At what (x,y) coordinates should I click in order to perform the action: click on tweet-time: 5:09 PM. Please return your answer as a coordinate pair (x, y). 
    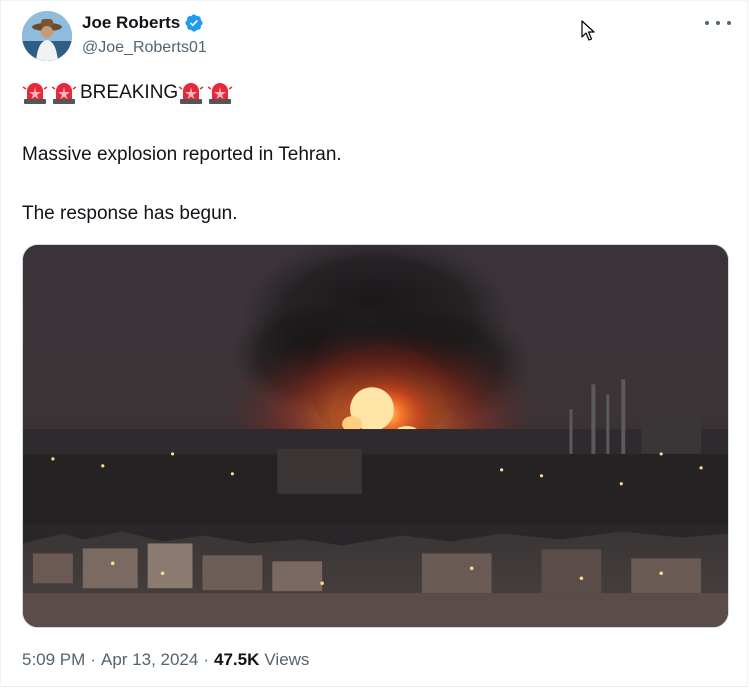
    Looking at the image, I should click on (53, 660).